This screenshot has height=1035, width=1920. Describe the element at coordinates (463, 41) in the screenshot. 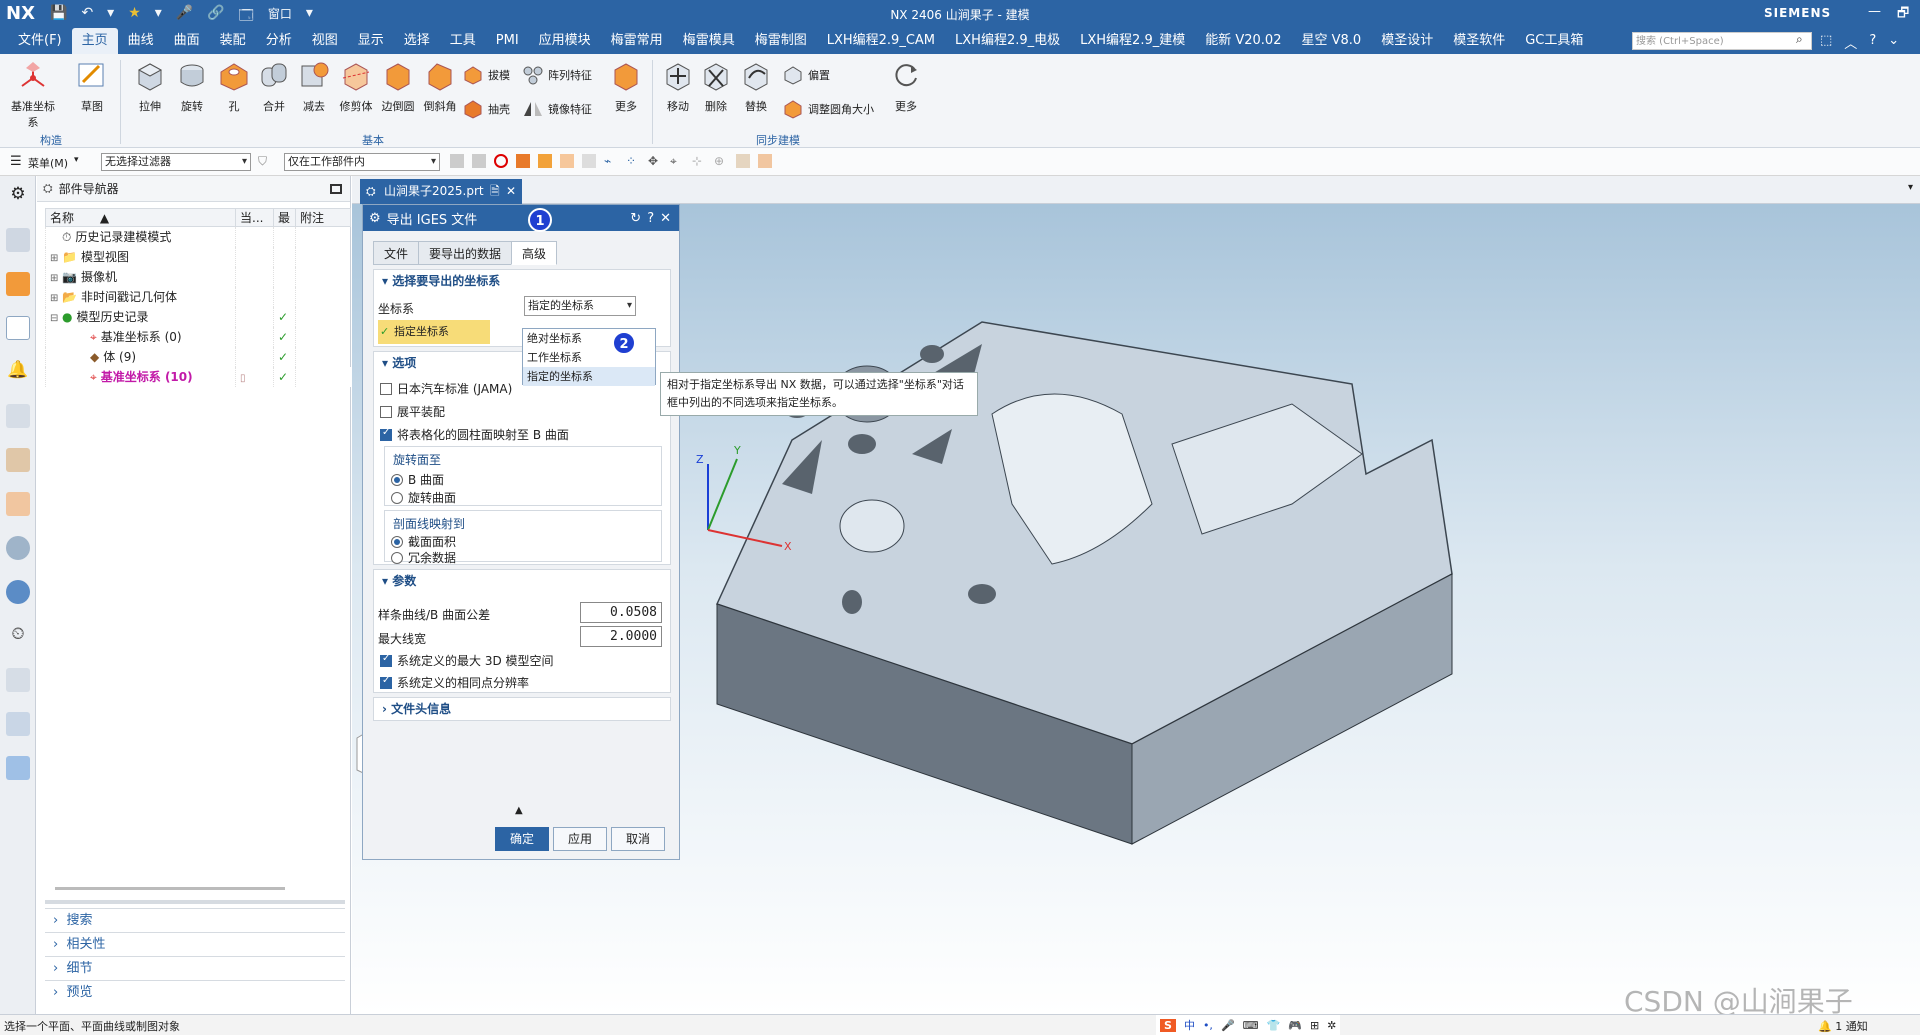

I see `menu-item-9: 工具` at that location.